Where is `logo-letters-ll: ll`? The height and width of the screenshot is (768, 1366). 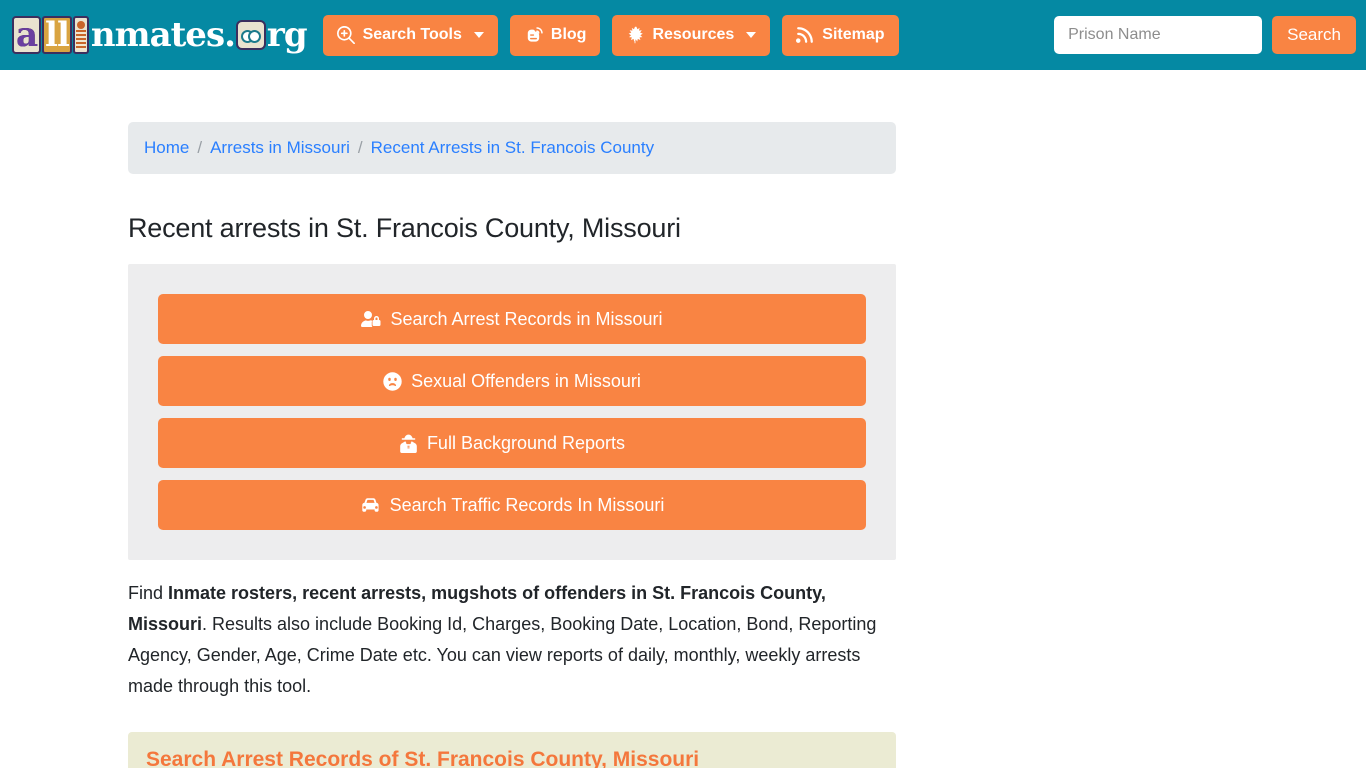
logo-letters-ll: ll is located at coordinates (57, 35).